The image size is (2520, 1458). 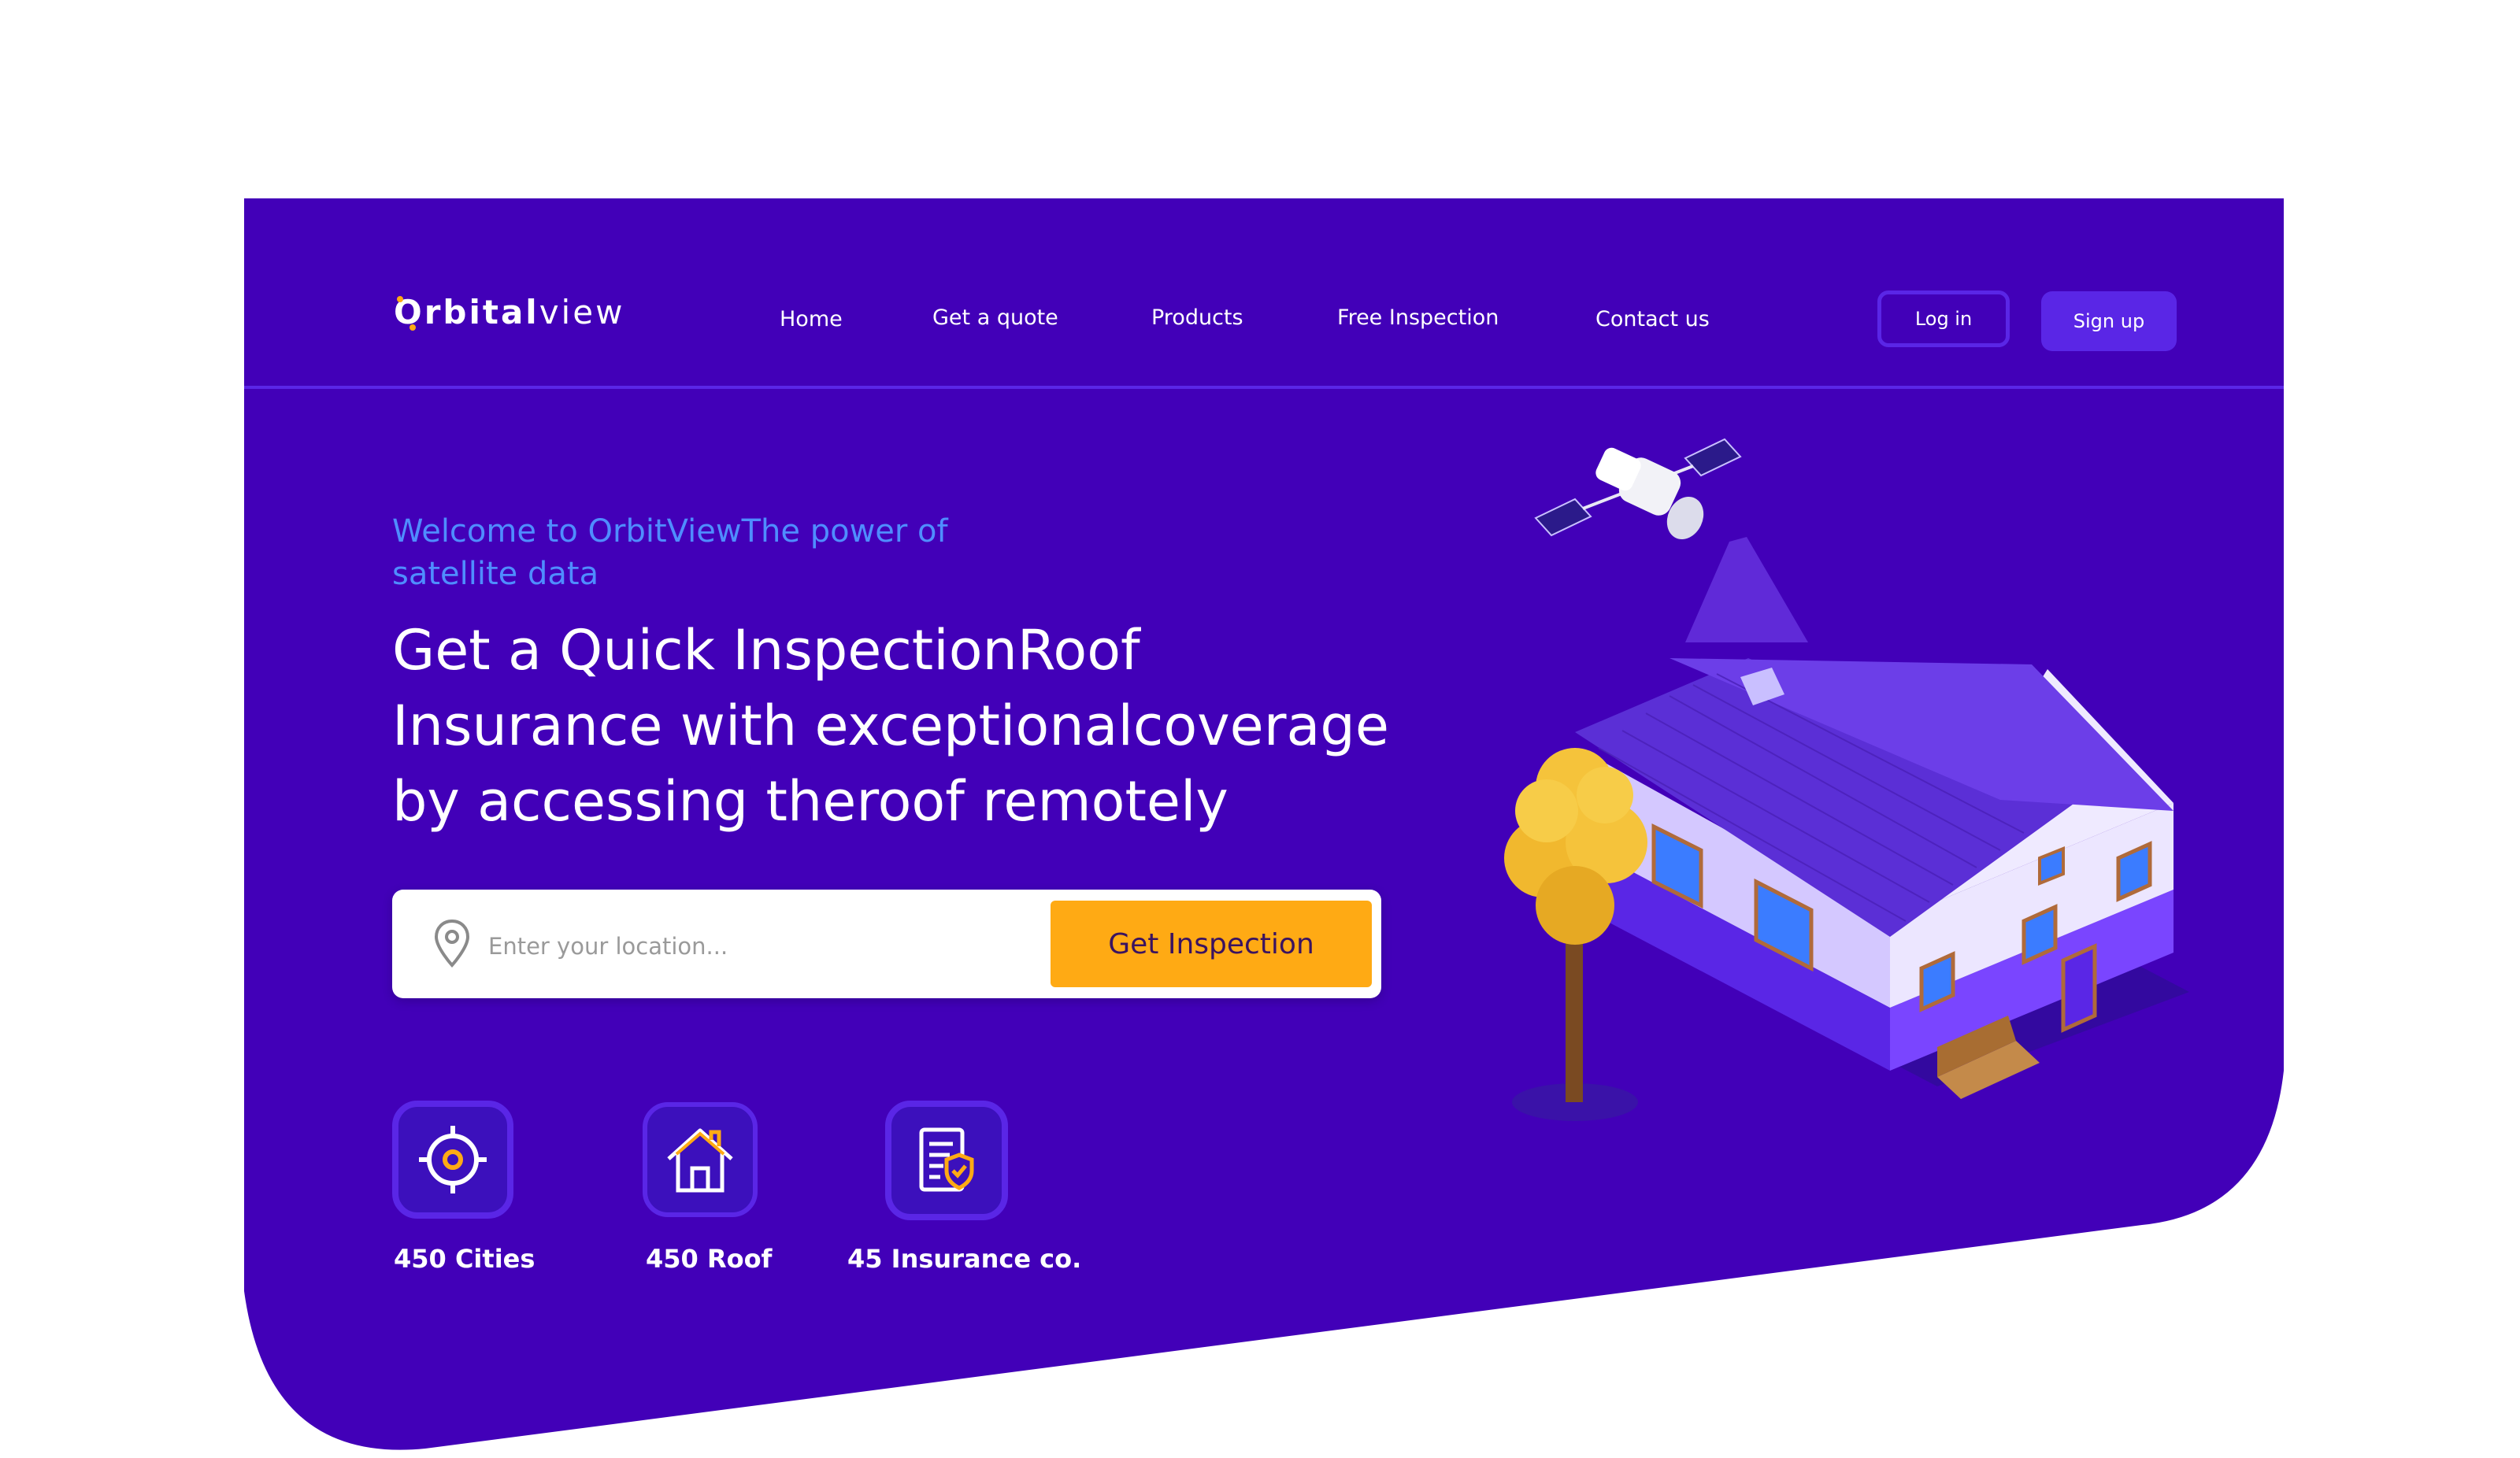 I want to click on insurance-document-icon, so click(x=946, y=1159).